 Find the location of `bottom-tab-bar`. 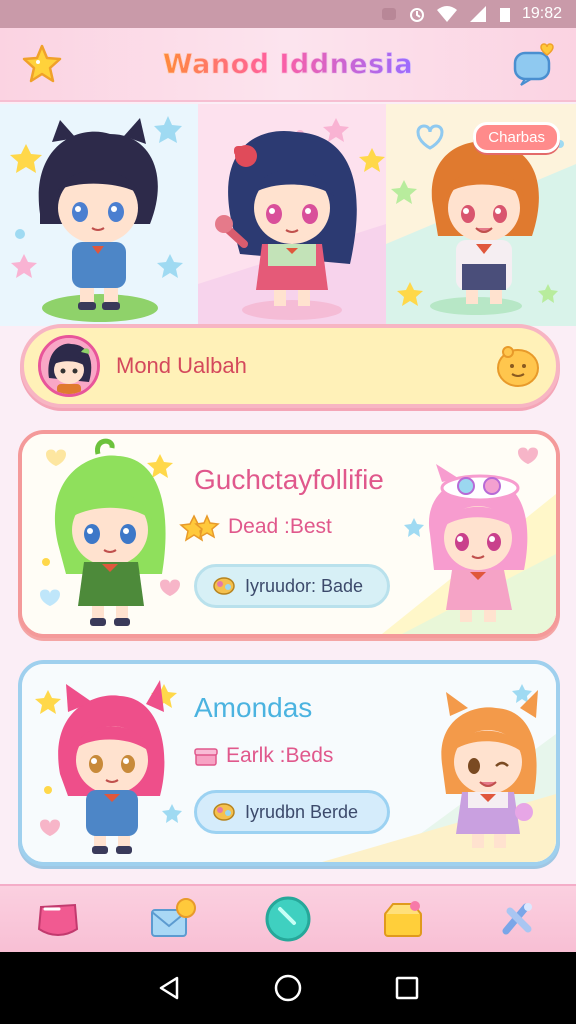

bottom-tab-bar is located at coordinates (288, 918).